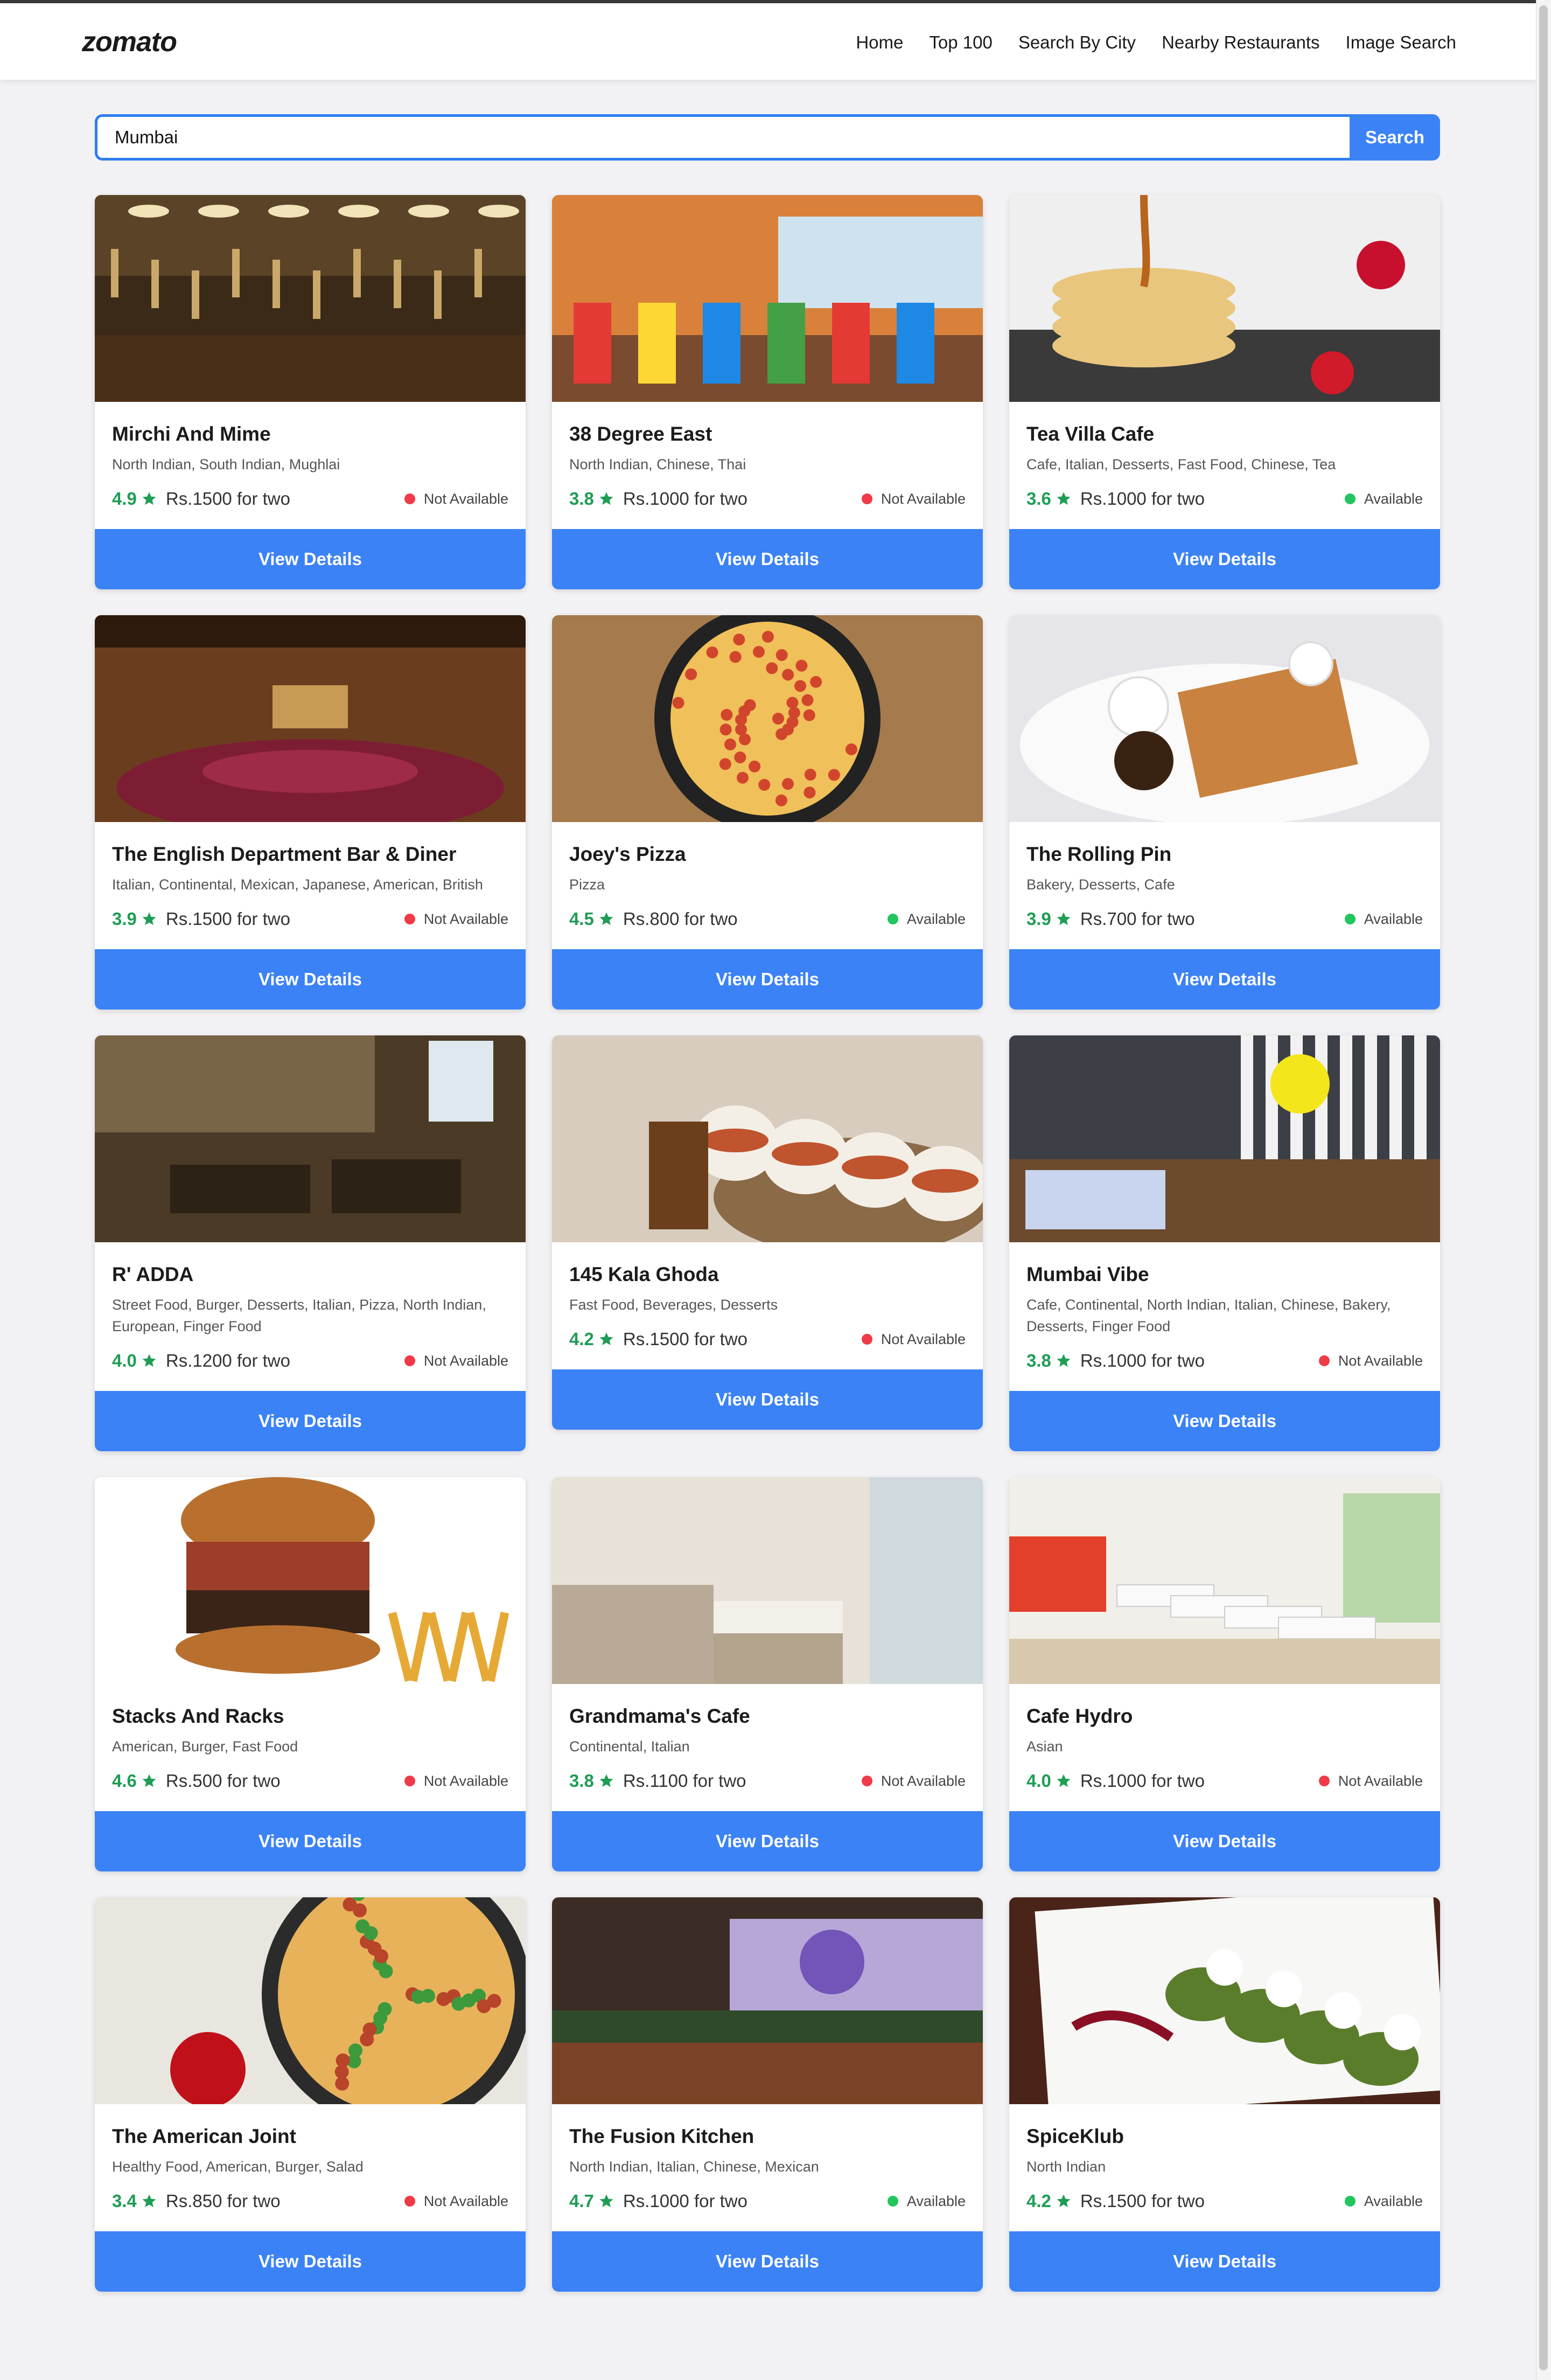  What do you see at coordinates (767, 499) in the screenshot?
I see `card-meta: 3.8 Rs.1000 for two Not Available` at bounding box center [767, 499].